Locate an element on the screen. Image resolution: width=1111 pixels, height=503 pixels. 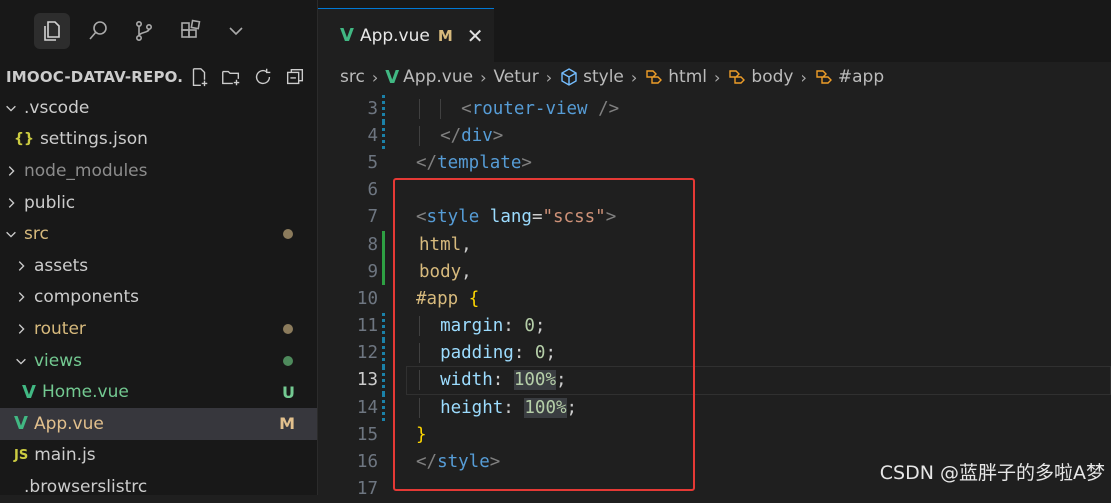
code-token: height is located at coordinates (472, 407).